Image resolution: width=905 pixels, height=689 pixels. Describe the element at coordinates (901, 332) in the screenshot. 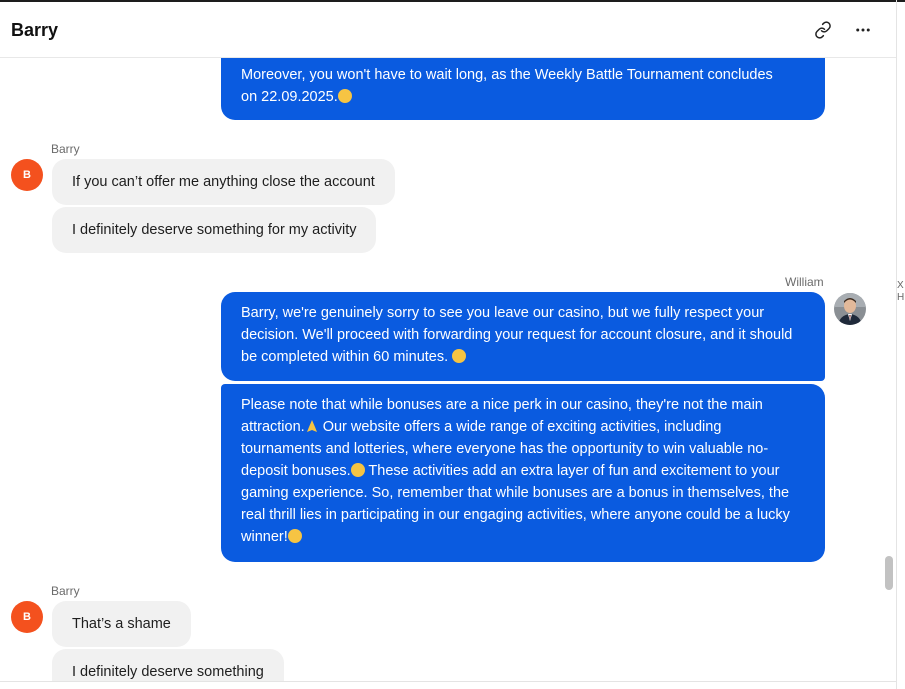

I see `adjacent-panel-fragment: X H` at that location.